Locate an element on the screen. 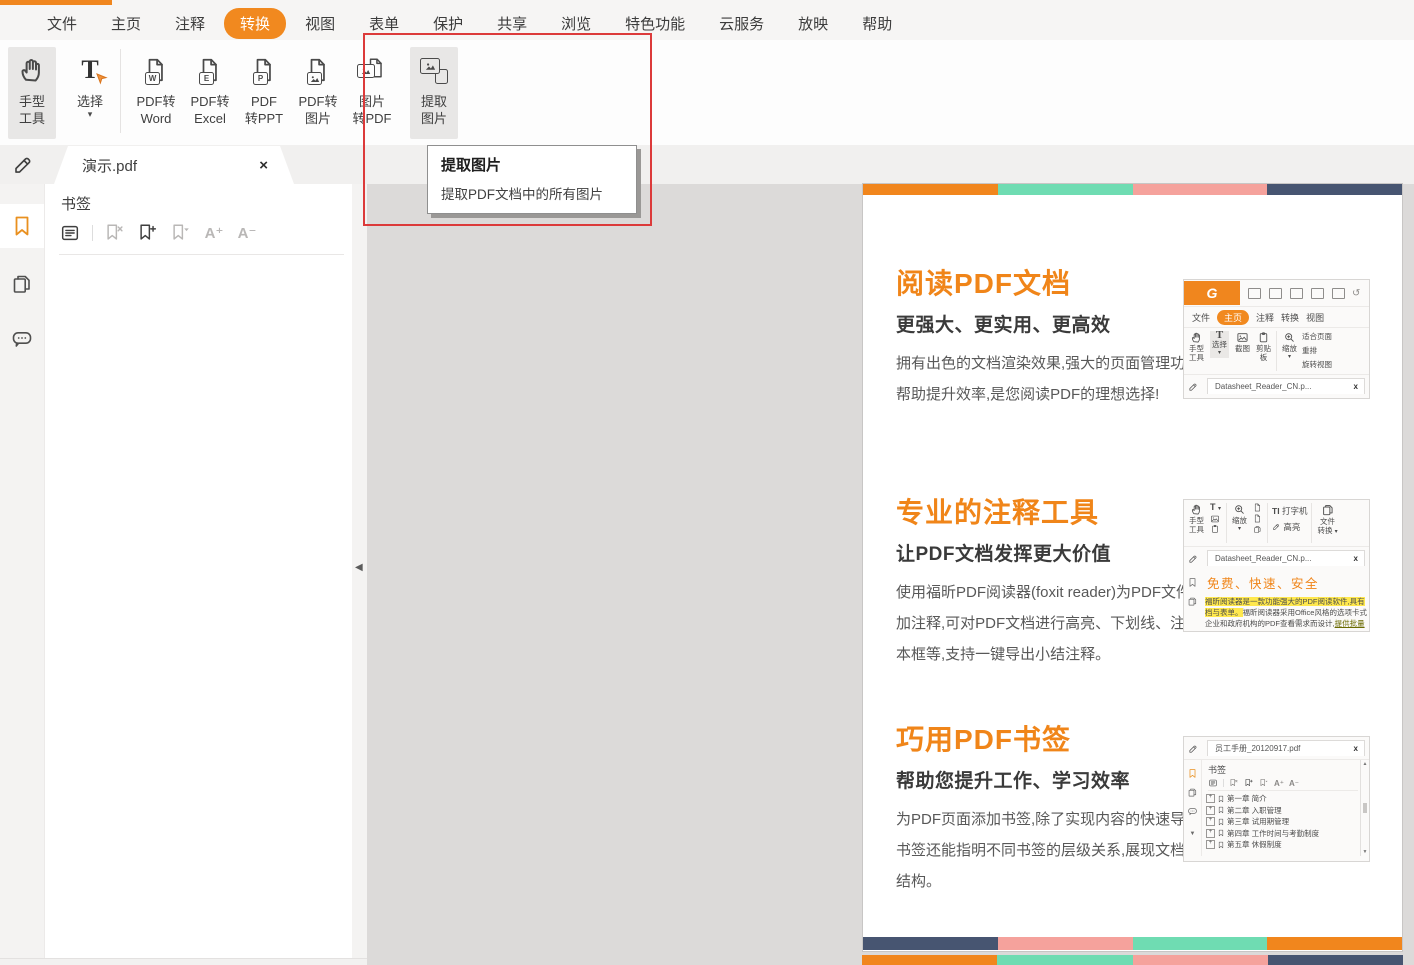  menu-features: 特色功能 is located at coordinates (655, 23).